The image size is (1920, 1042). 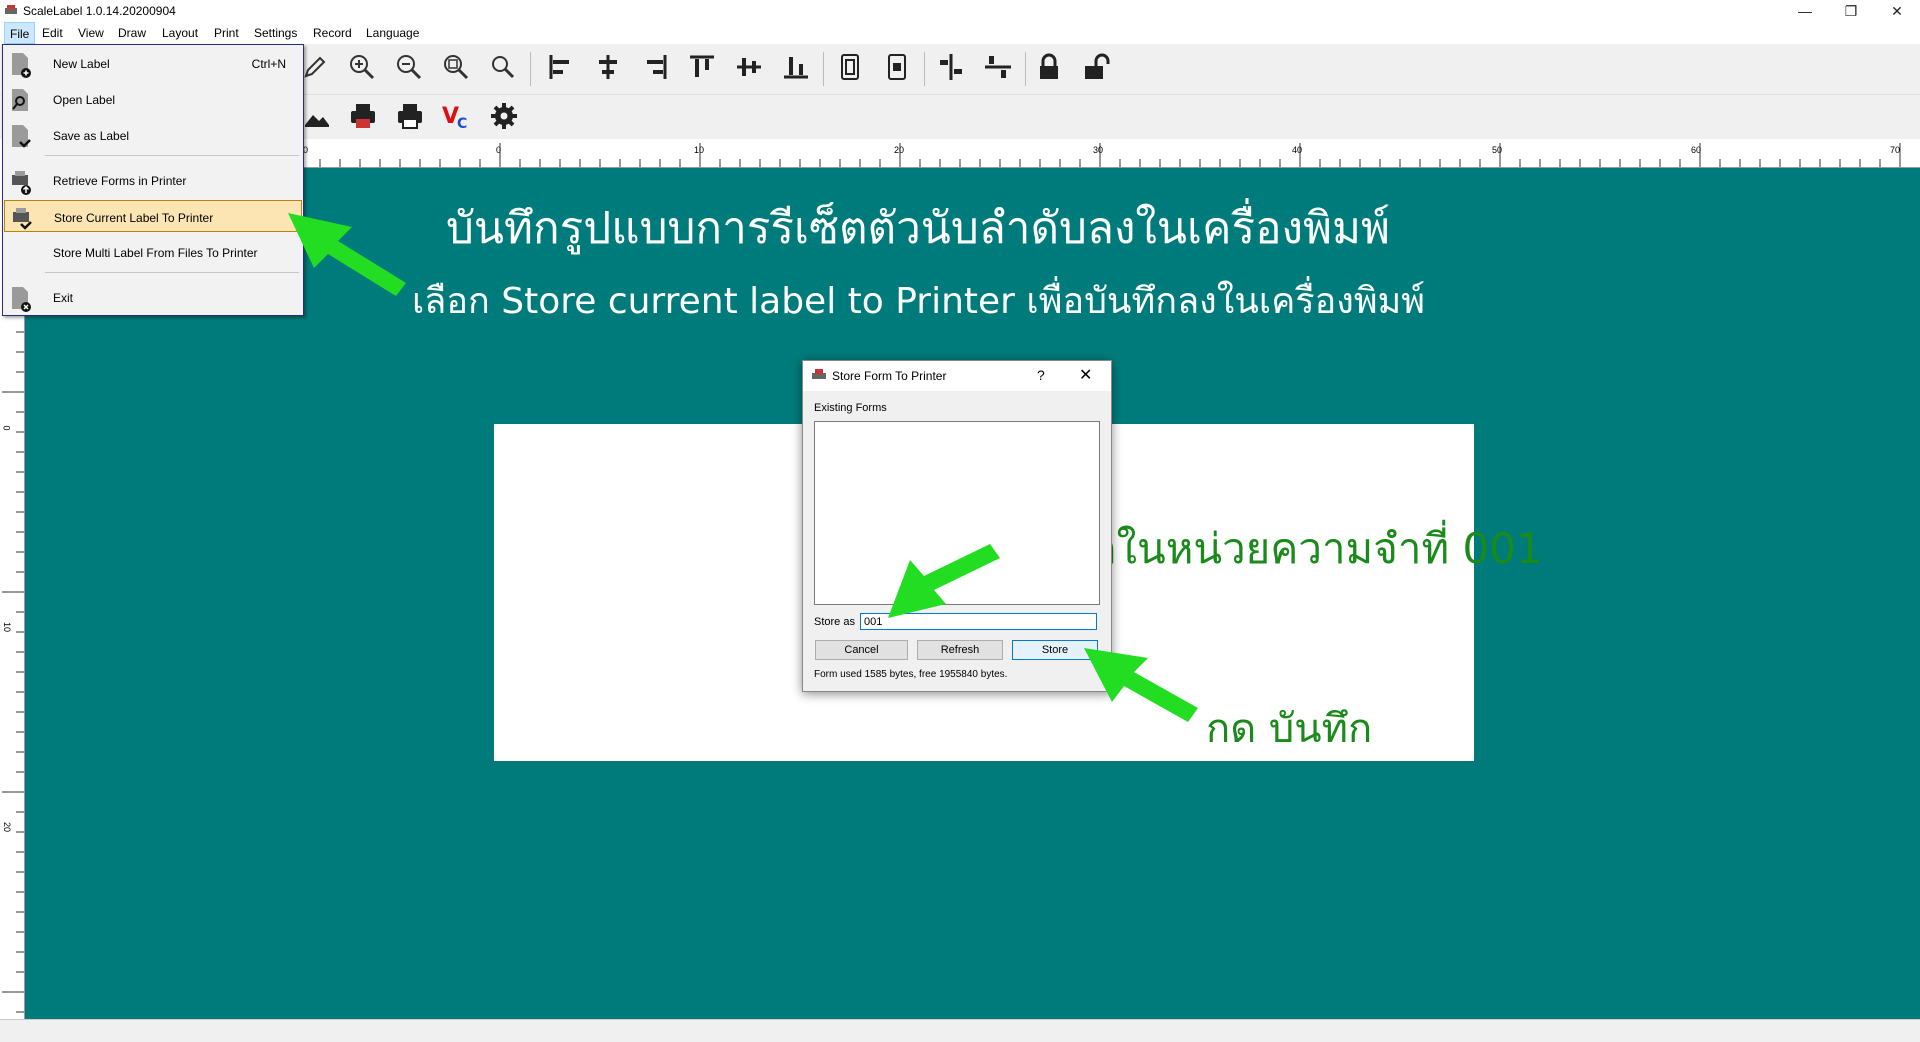 I want to click on menu-print: Print, so click(x=226, y=33).